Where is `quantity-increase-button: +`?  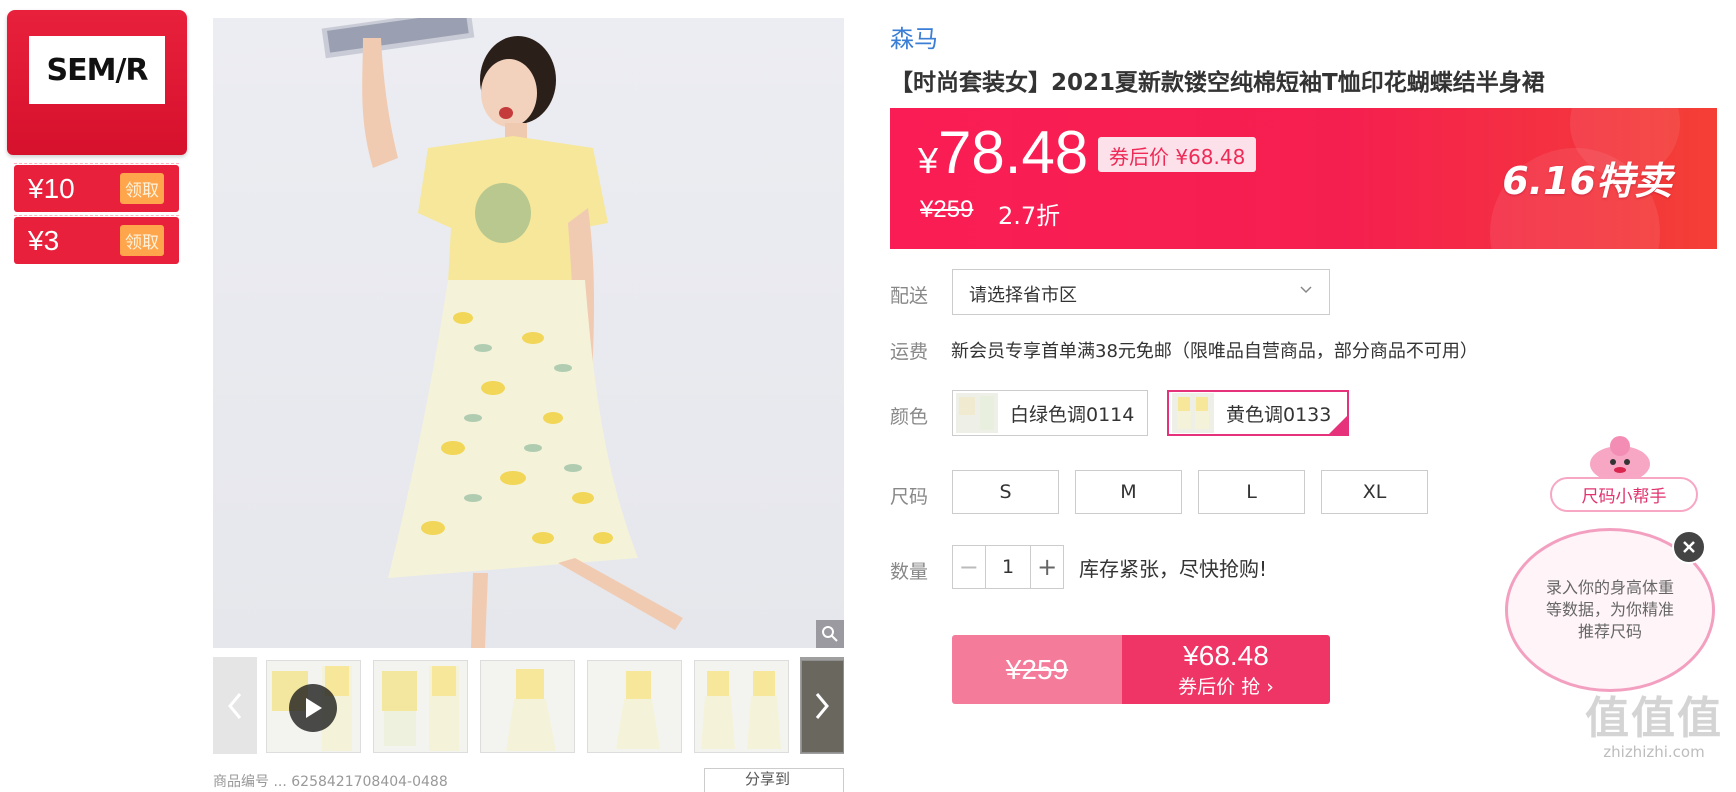 quantity-increase-button: + is located at coordinates (1046, 567).